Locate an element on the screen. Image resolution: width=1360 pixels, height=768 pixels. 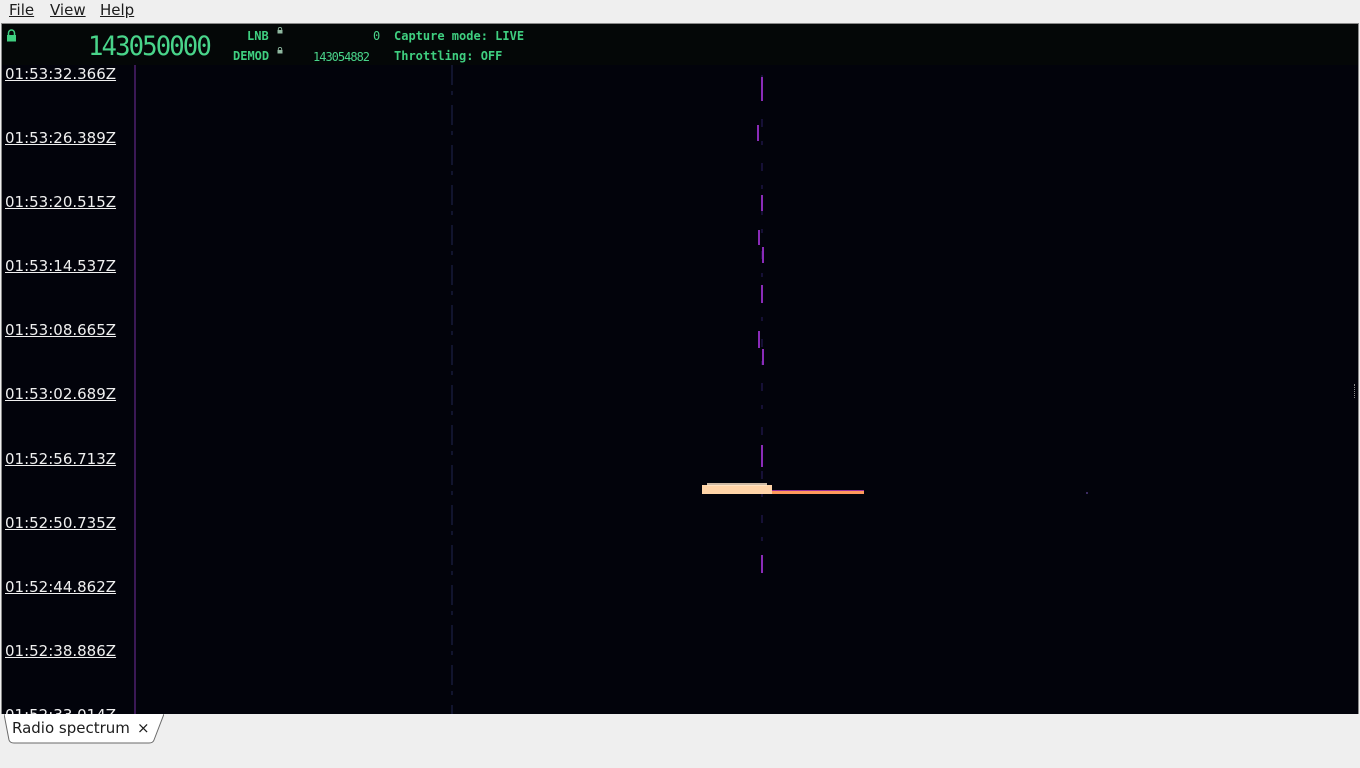
capture-mode-status: Capture mode: LIVE is located at coordinates (459, 36).